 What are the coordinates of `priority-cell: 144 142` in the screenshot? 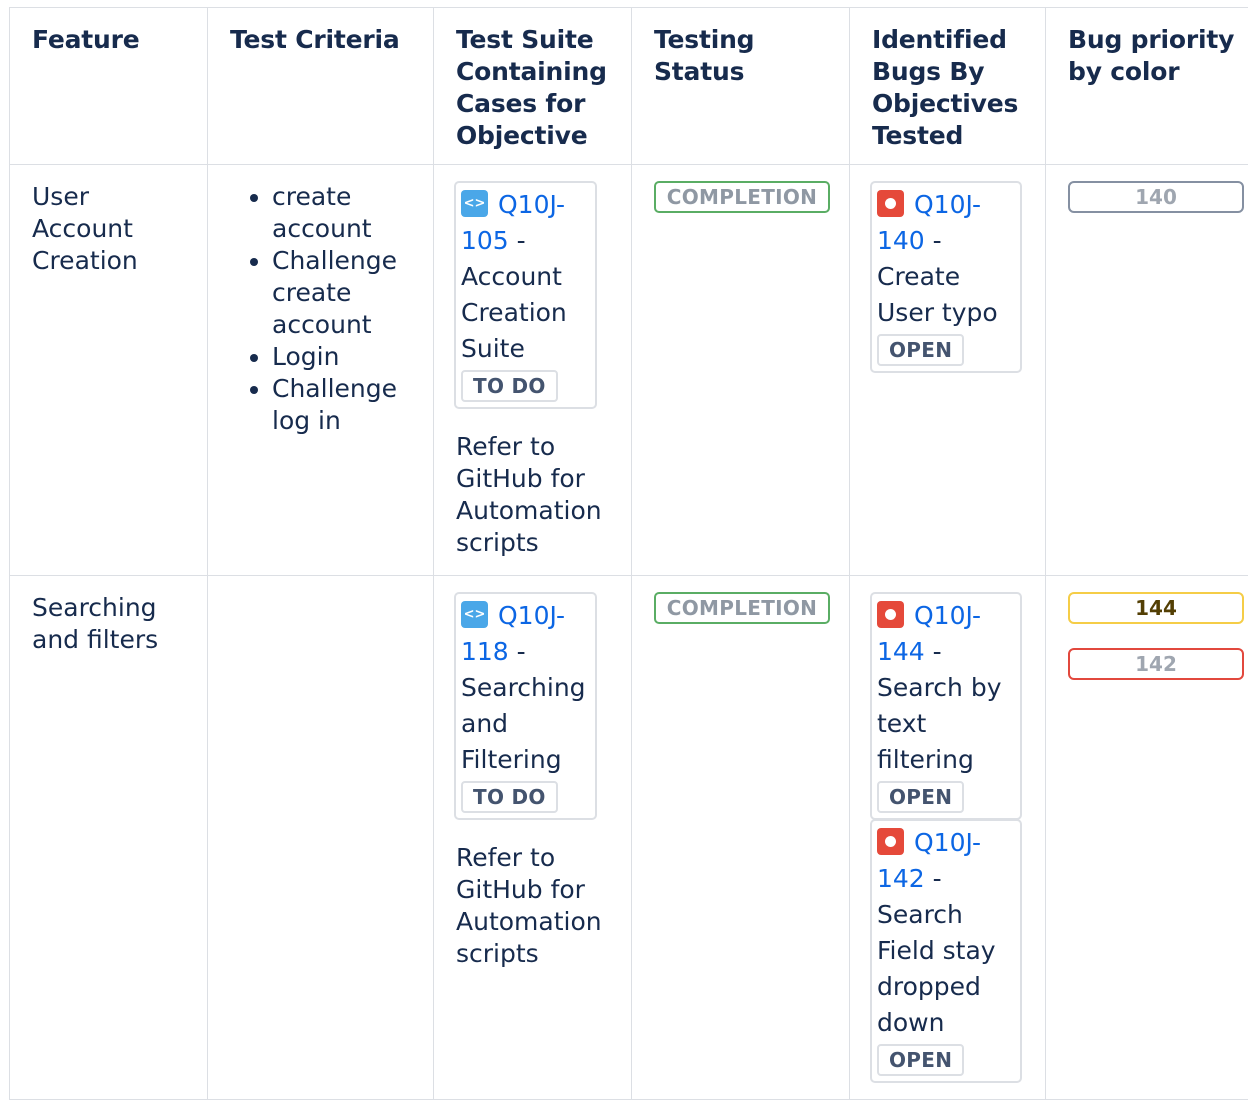 It's located at (1147, 838).